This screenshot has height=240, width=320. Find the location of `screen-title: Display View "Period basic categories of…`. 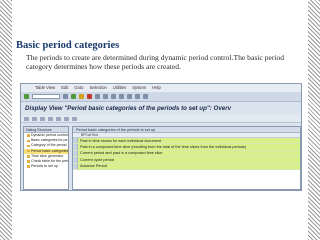

screen-title: Display View "Period basic categories of… is located at coordinates (161, 109).